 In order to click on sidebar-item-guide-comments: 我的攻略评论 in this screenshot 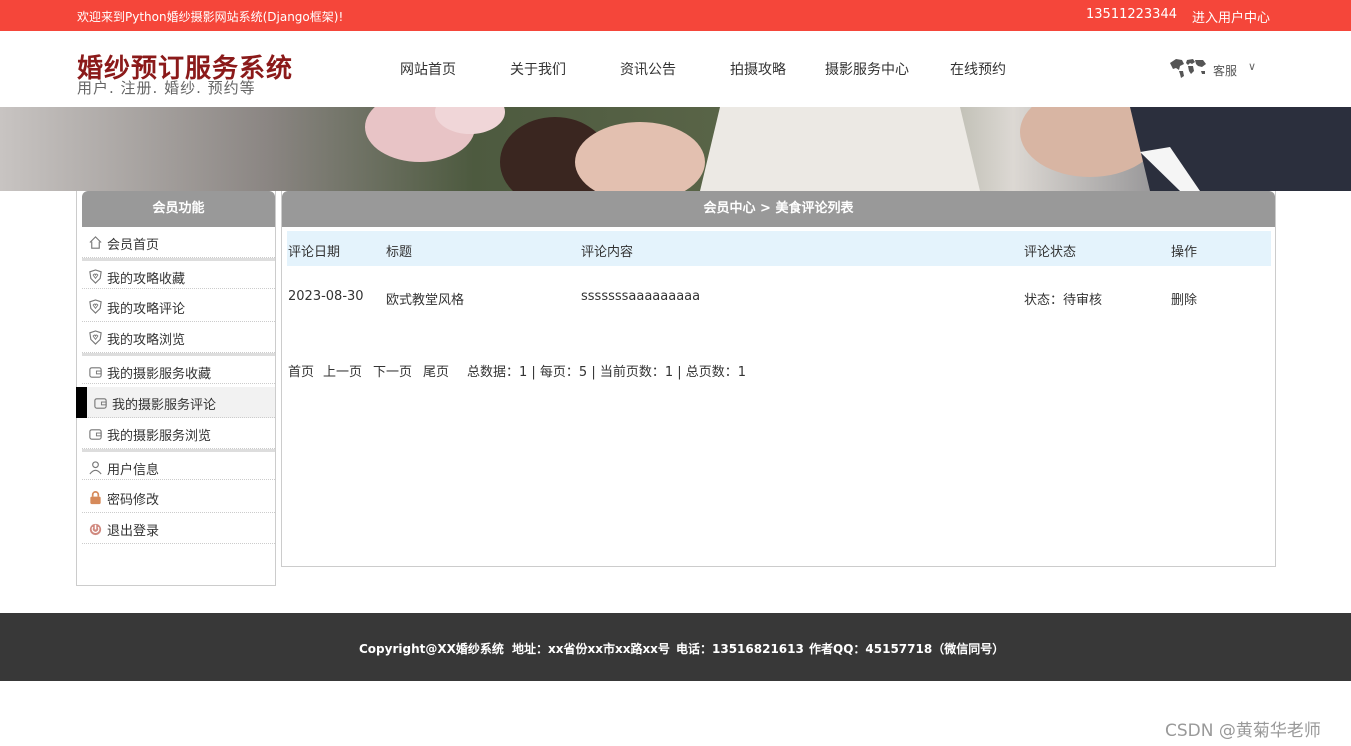, I will do `click(178, 306)`.